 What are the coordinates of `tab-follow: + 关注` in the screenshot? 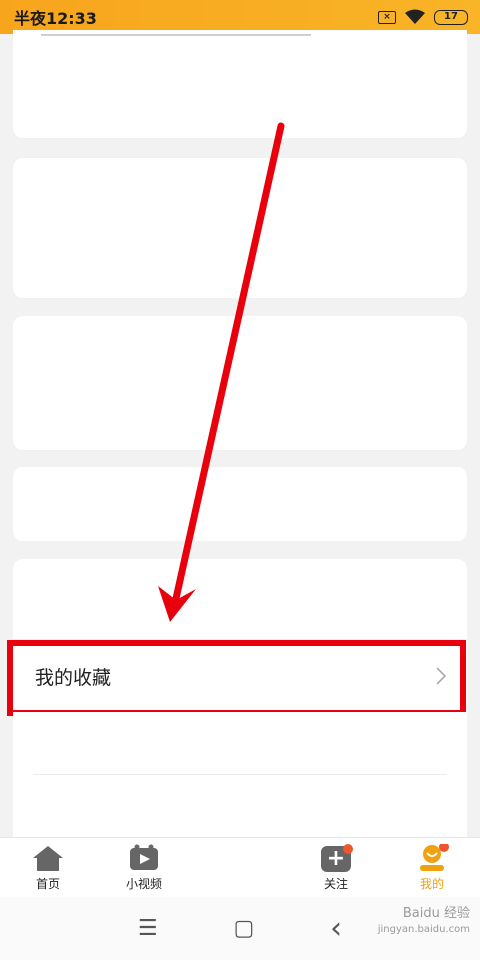 It's located at (336, 867).